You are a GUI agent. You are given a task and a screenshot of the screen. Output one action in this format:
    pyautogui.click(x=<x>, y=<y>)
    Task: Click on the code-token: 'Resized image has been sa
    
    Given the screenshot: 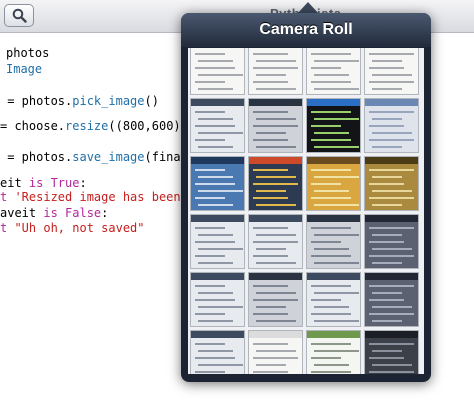 What is the action you would take?
    pyautogui.click(x=108, y=197)
    